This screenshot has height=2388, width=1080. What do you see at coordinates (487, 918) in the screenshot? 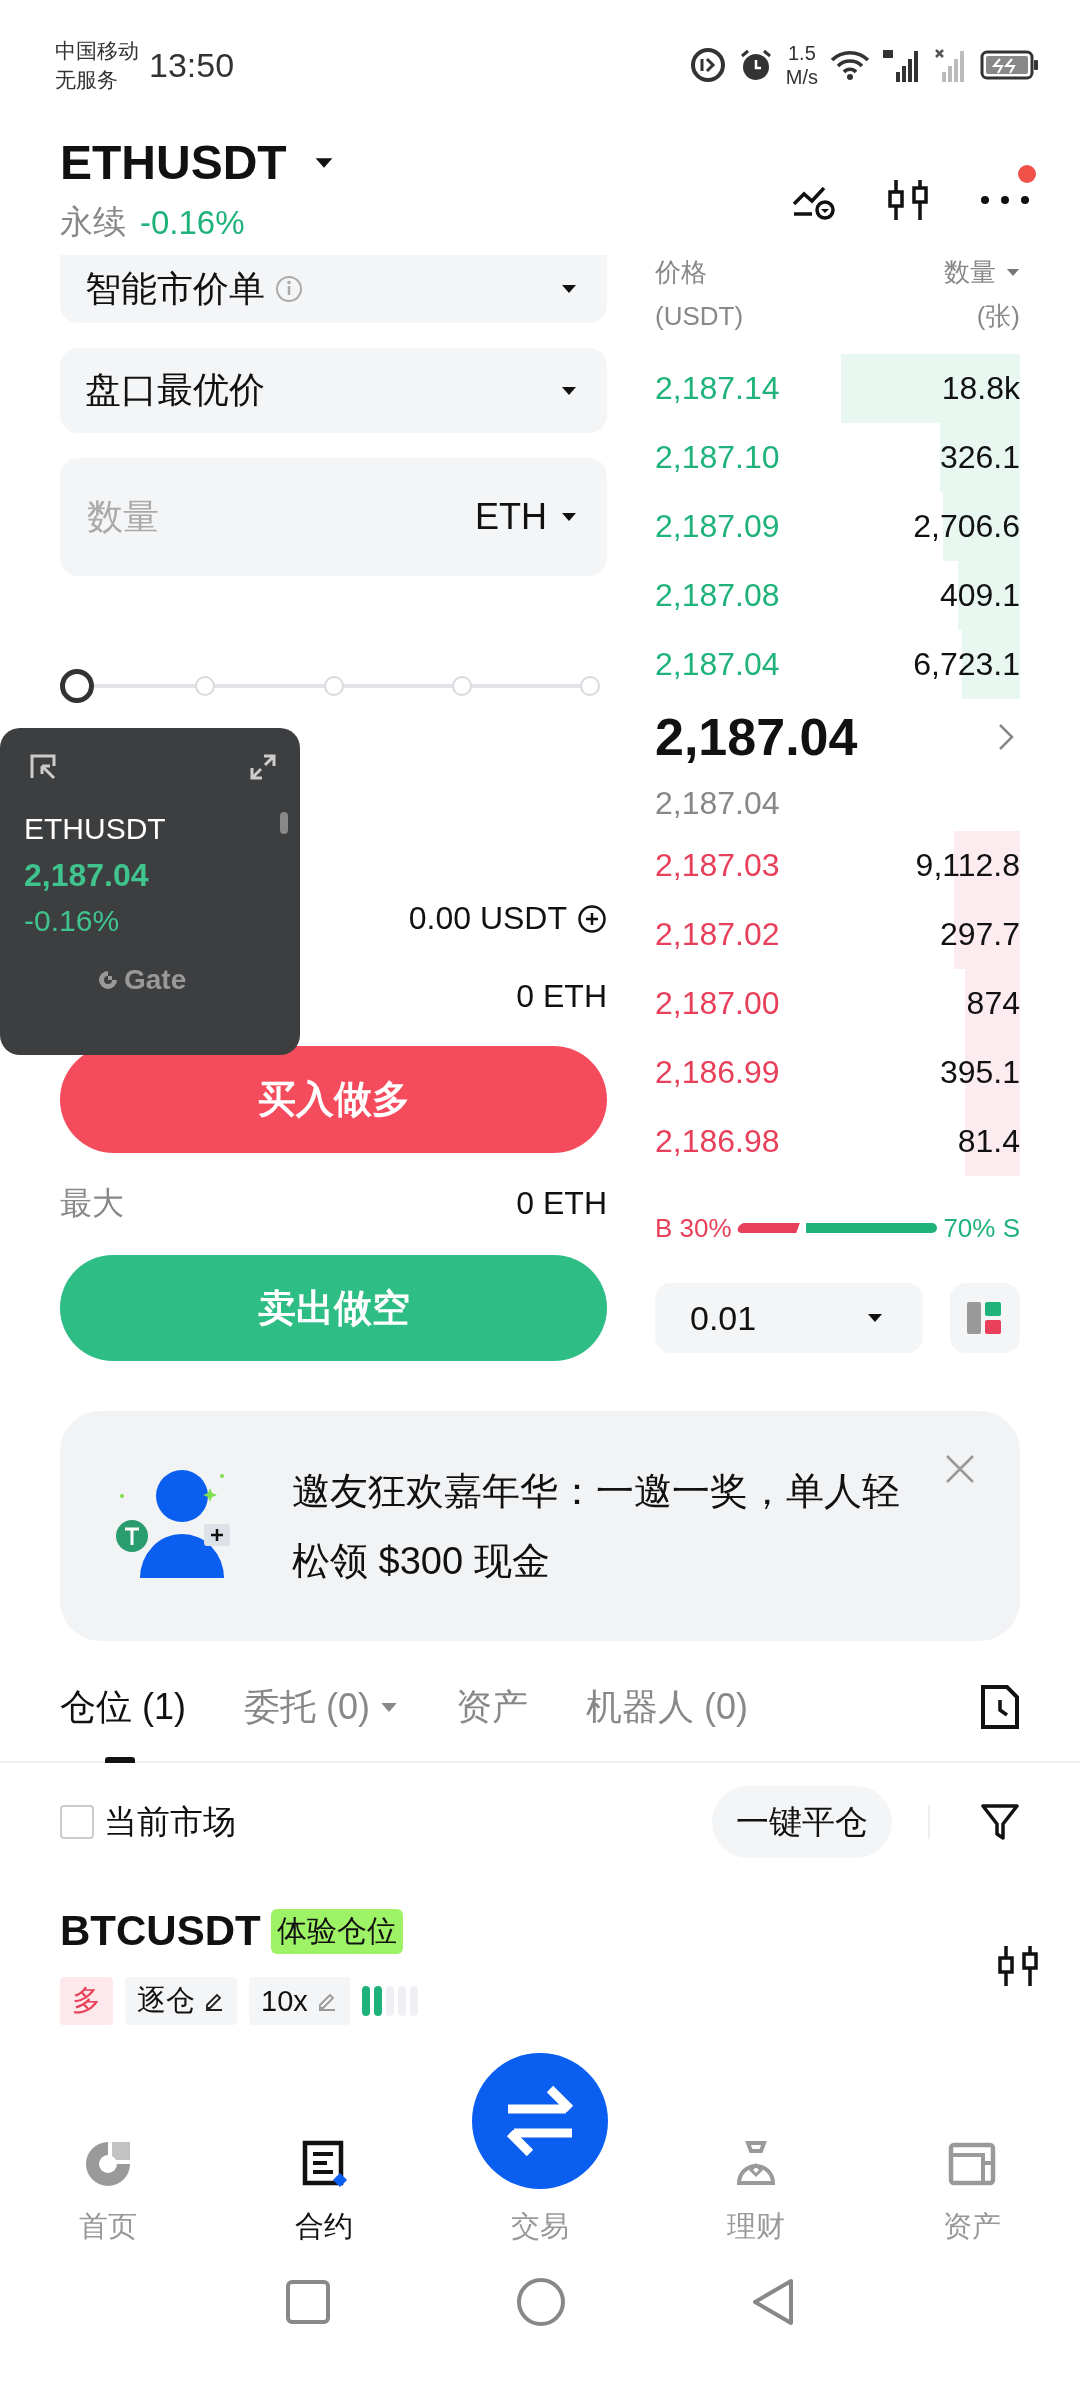
I see `available-balance: 0.00 USDT` at bounding box center [487, 918].